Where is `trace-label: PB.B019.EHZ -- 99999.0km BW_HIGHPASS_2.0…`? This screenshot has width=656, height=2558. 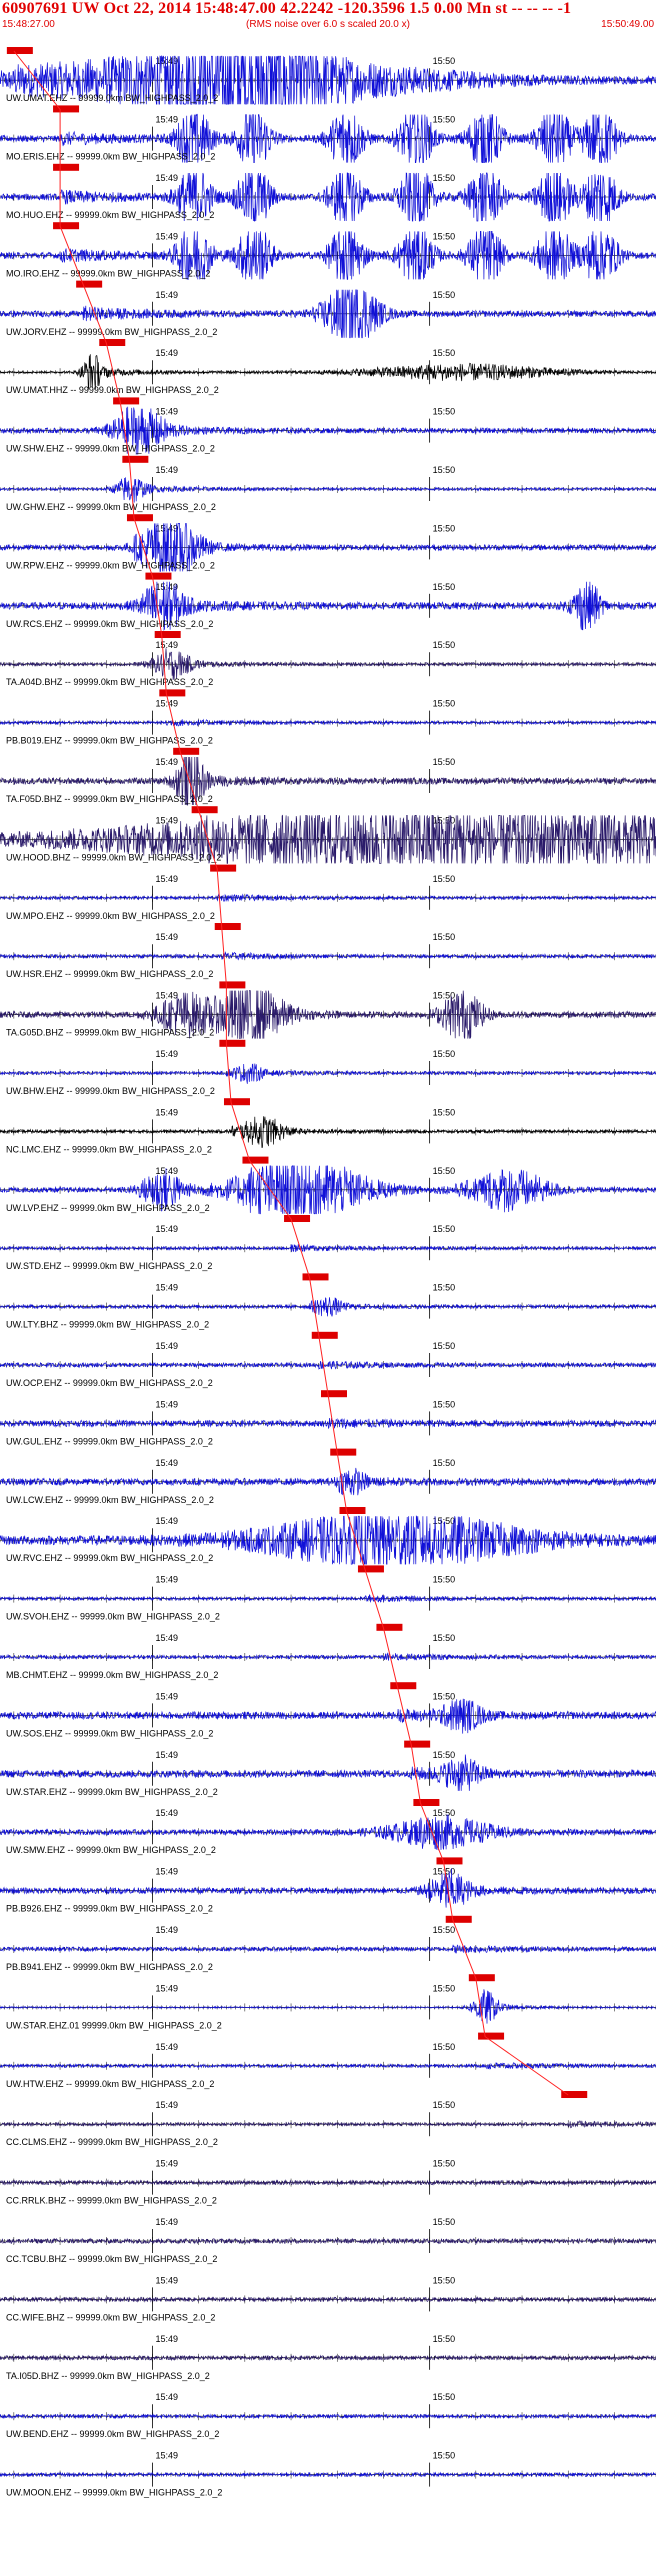
trace-label: PB.B019.EHZ -- 99999.0km BW_HIGHPASS_2.0… is located at coordinates (109, 741).